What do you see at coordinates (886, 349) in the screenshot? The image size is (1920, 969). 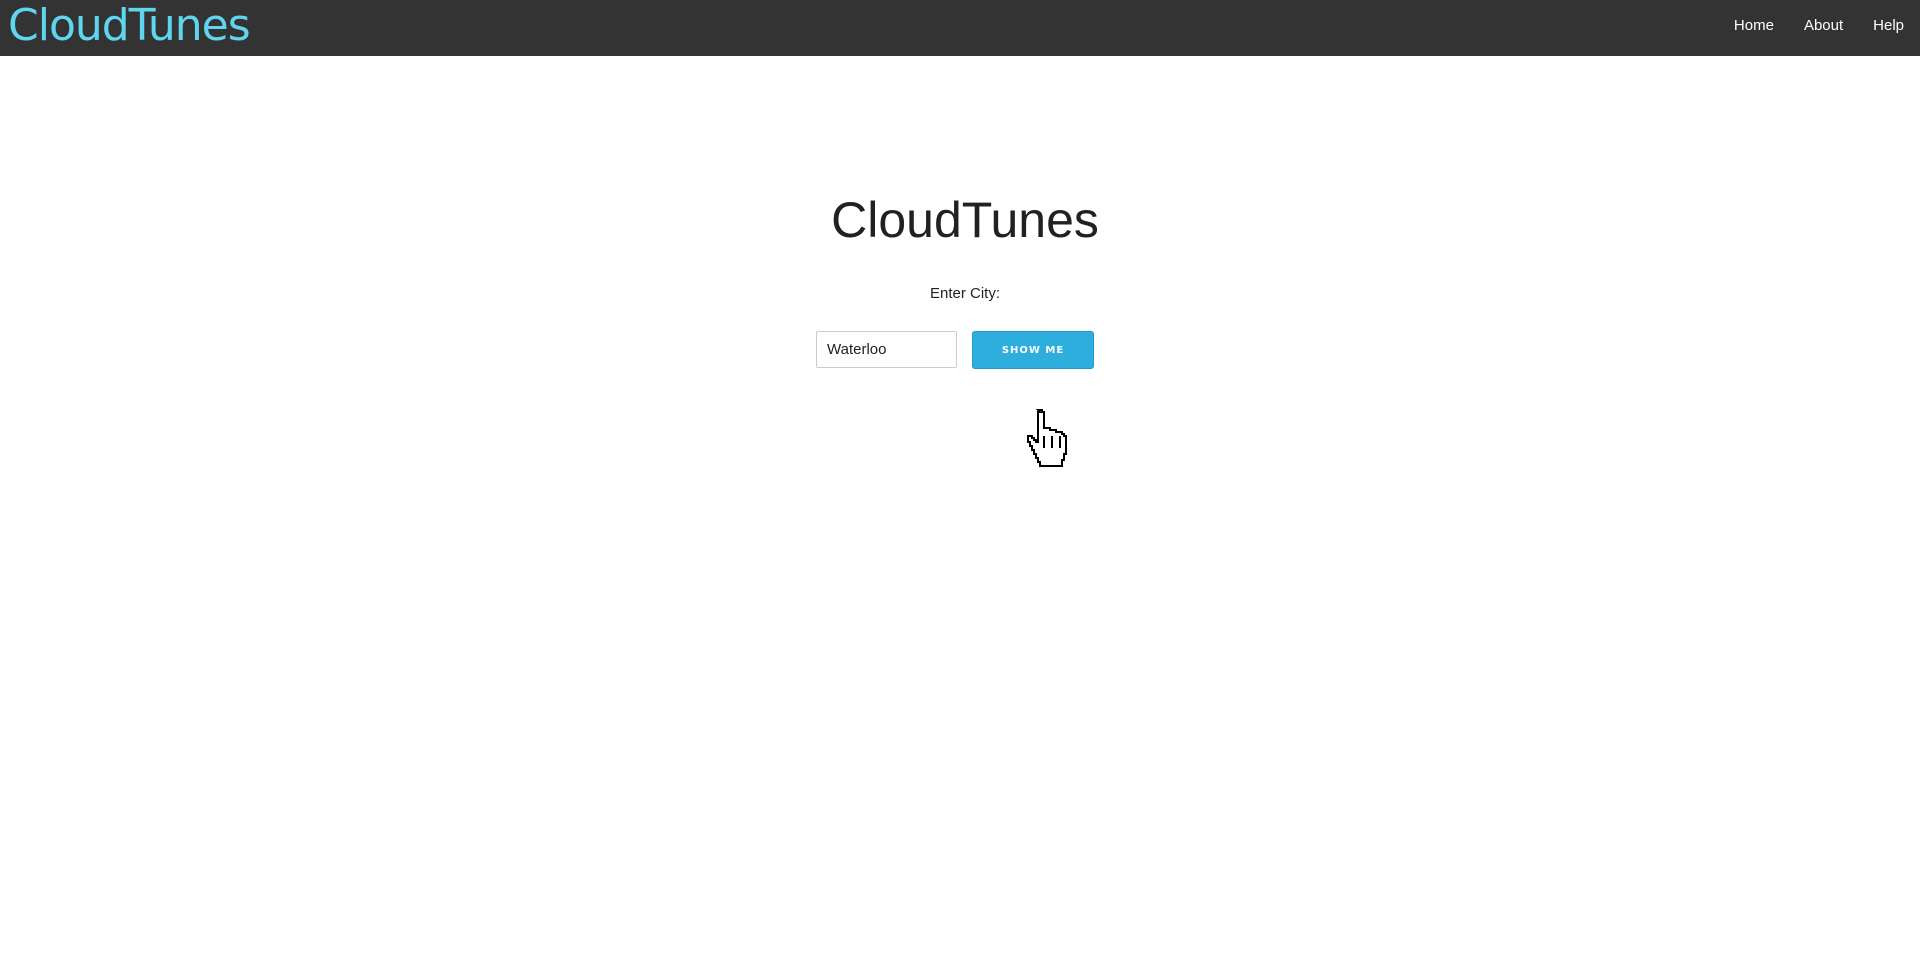 I see `city-input` at bounding box center [886, 349].